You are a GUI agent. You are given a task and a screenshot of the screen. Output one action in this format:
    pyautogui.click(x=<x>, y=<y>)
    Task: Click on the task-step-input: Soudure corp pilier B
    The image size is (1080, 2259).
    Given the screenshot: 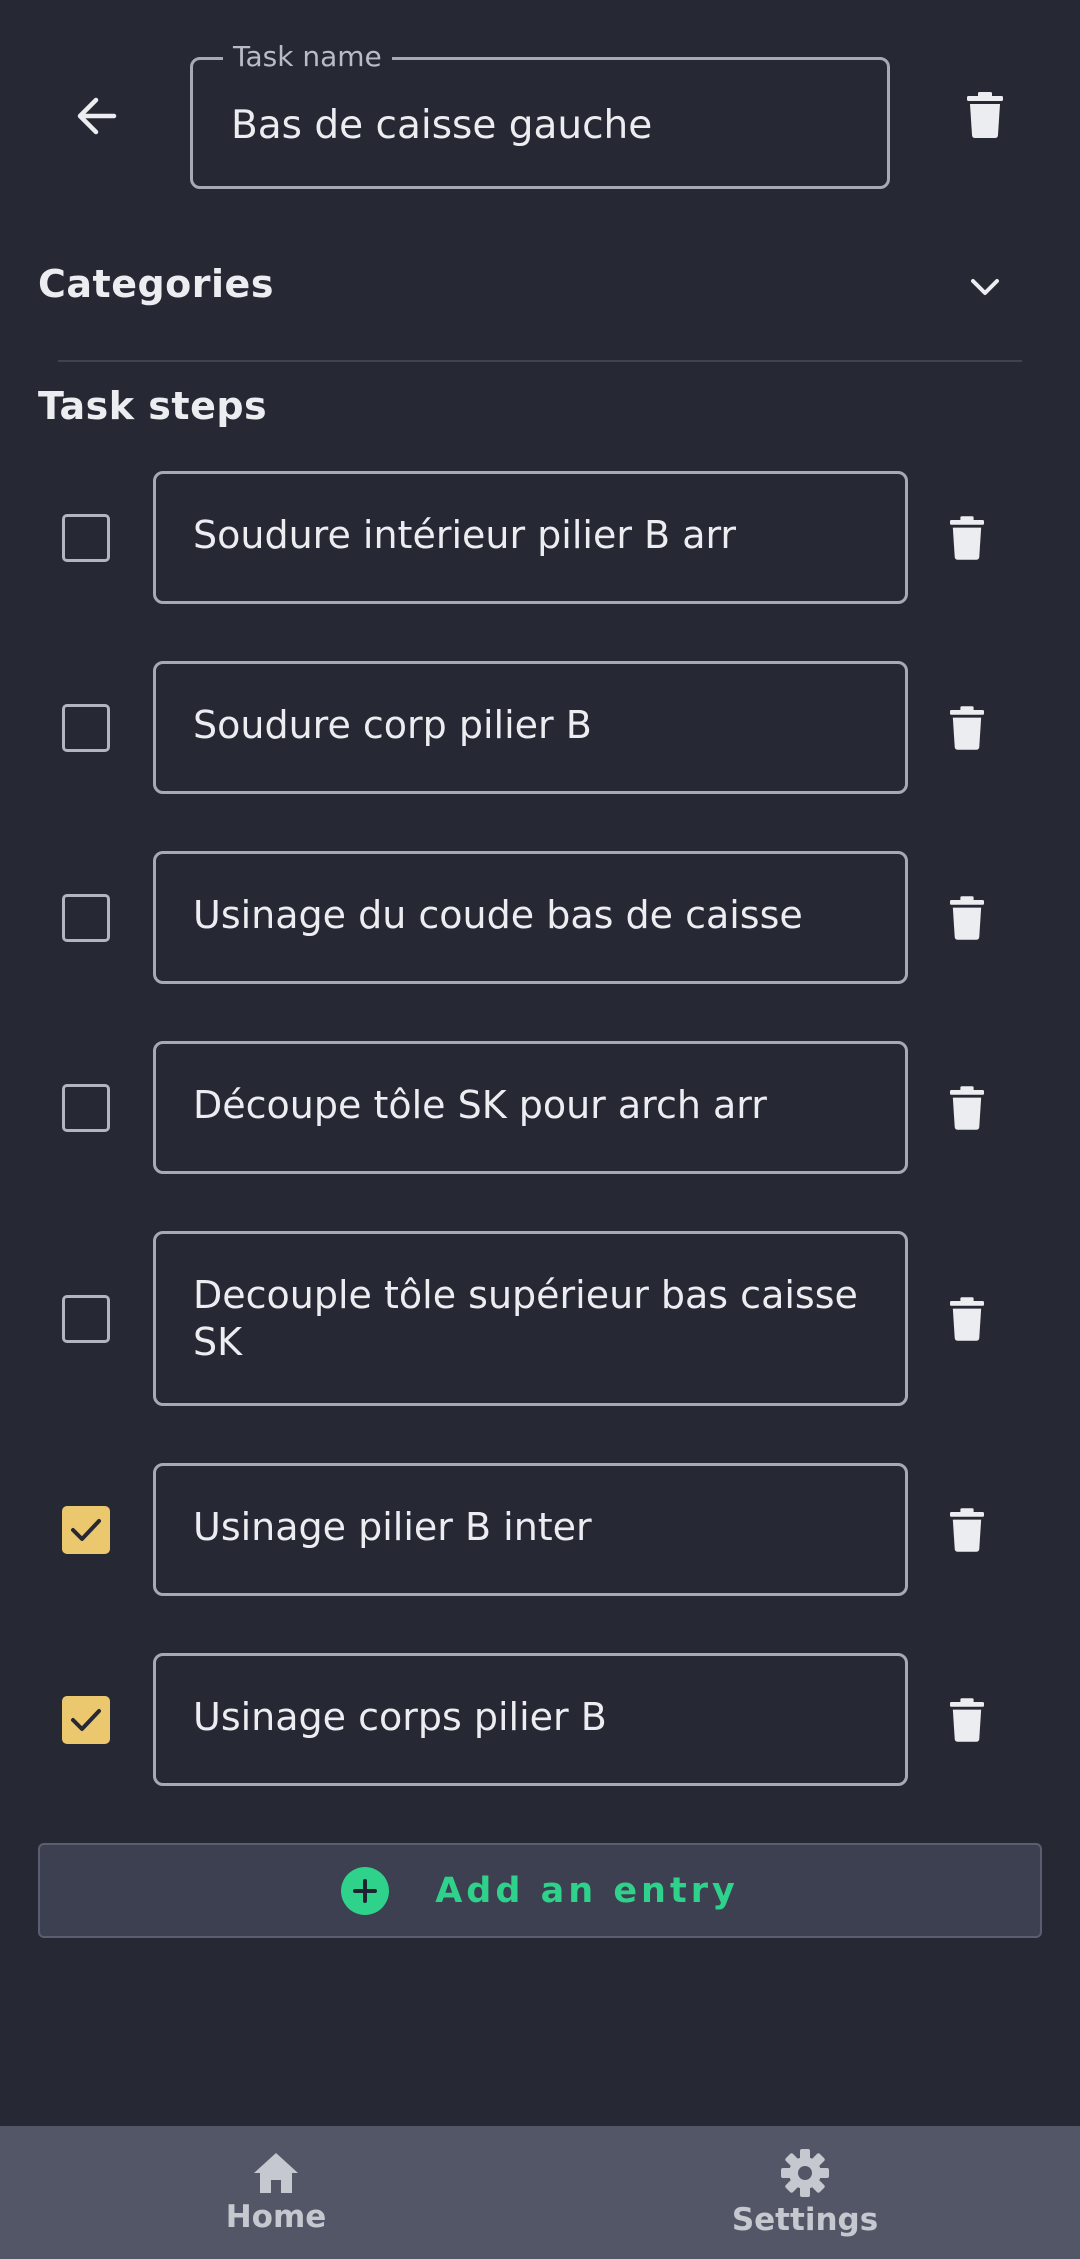 What is the action you would take?
    pyautogui.click(x=530, y=727)
    